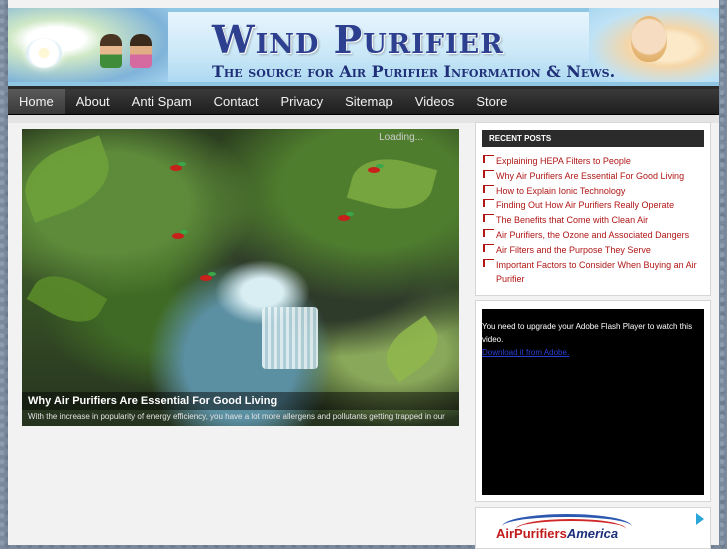 The height and width of the screenshot is (549, 727). What do you see at coordinates (700, 519) in the screenshot?
I see `adchoices-icon` at bounding box center [700, 519].